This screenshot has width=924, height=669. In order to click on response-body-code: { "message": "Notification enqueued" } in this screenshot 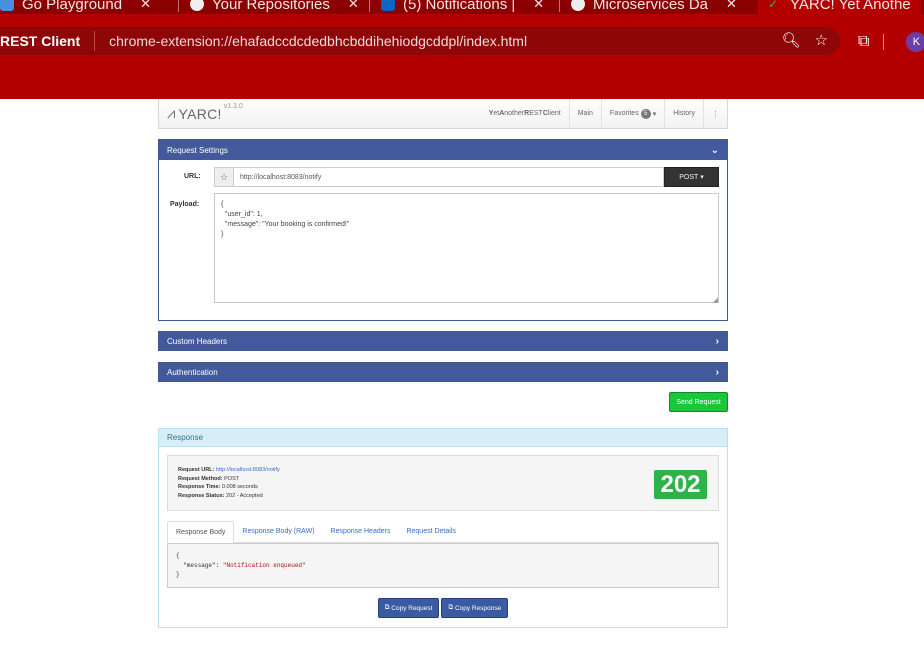, I will do `click(443, 565)`.